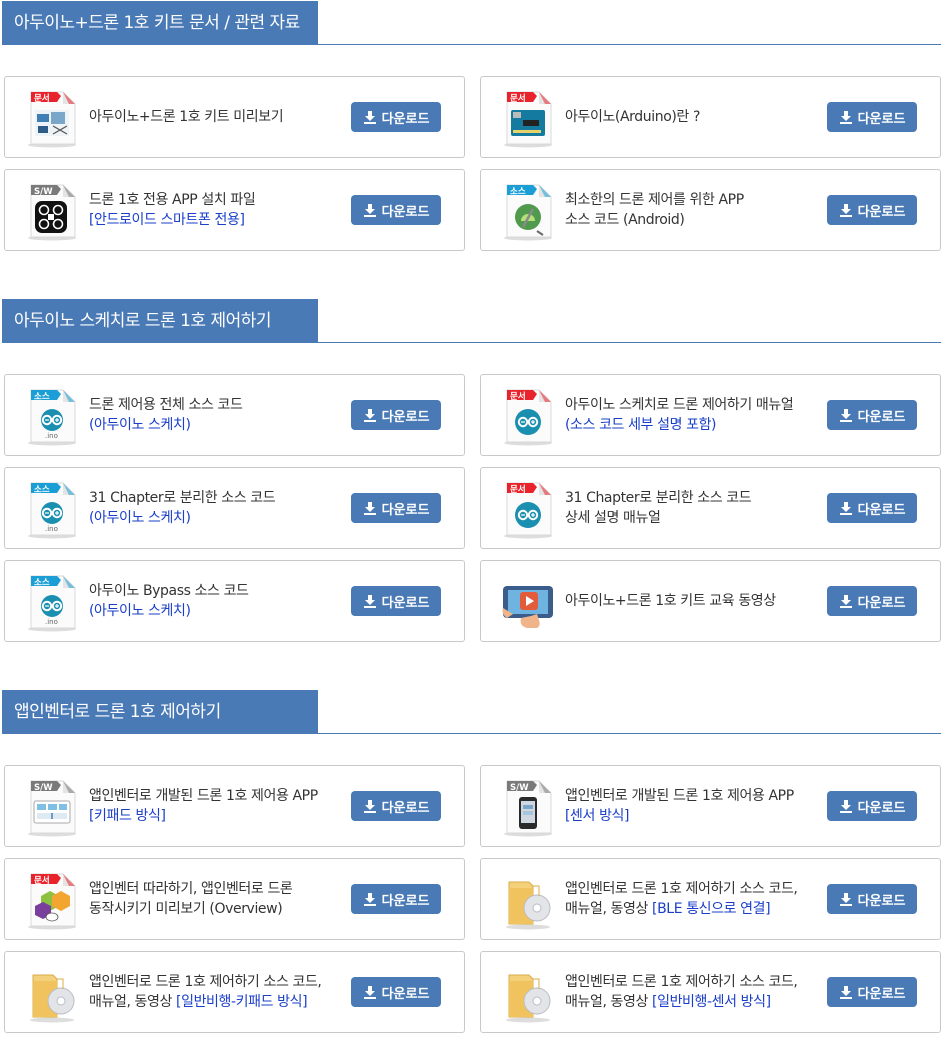 The height and width of the screenshot is (1054, 945). What do you see at coordinates (51, 529) in the screenshot?
I see `svg-text: .ino` at bounding box center [51, 529].